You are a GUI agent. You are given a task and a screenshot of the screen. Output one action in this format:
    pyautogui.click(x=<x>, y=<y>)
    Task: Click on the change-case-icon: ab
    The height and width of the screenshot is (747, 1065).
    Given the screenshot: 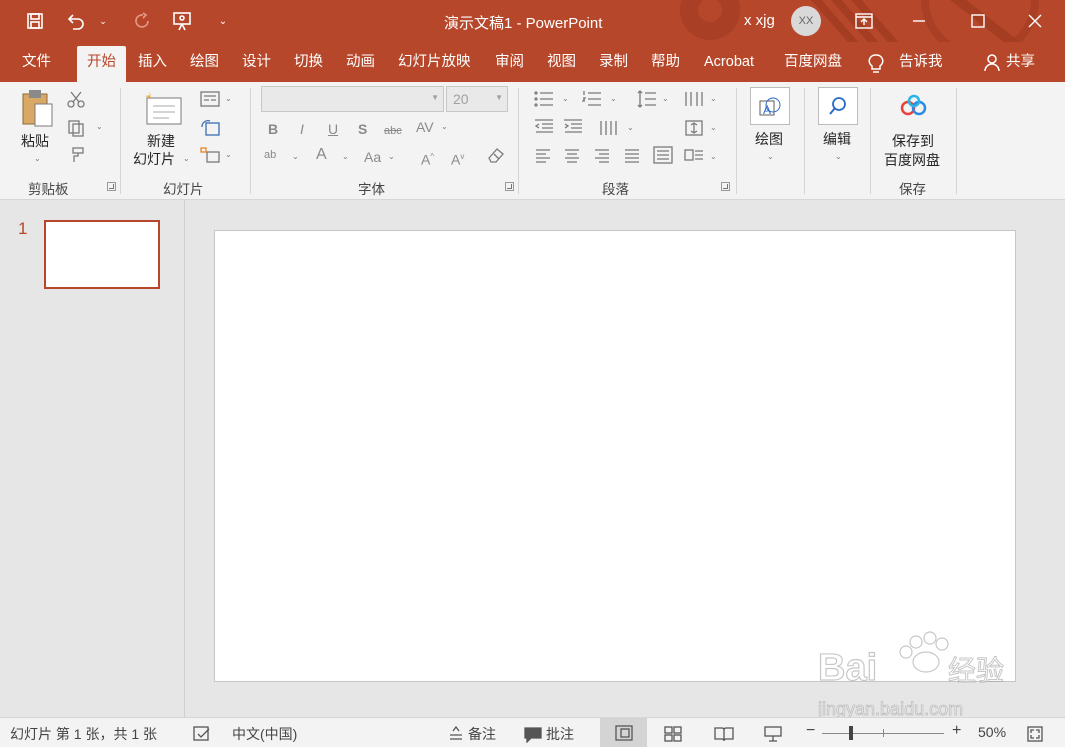 What is the action you would take?
    pyautogui.click(x=270, y=155)
    